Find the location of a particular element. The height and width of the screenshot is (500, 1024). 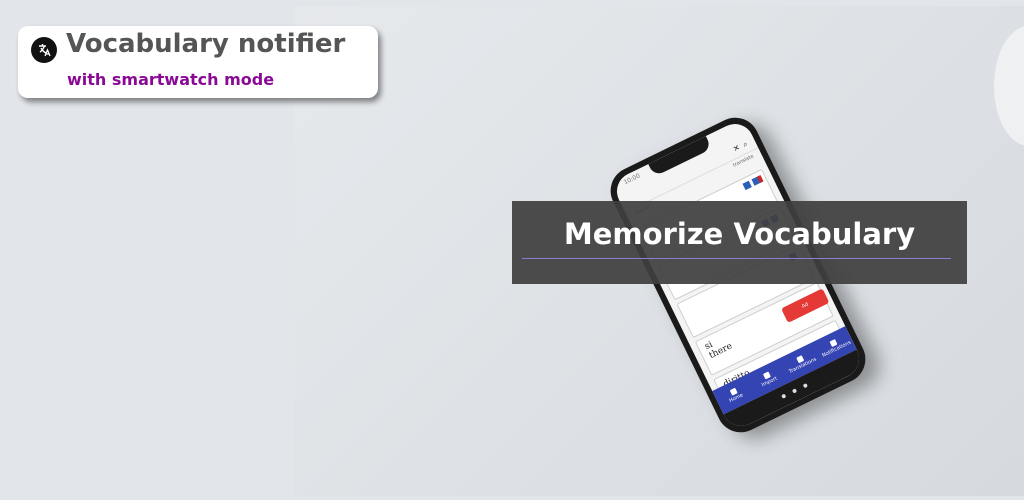

app-title: Vocabulary notifier is located at coordinates (206, 44).